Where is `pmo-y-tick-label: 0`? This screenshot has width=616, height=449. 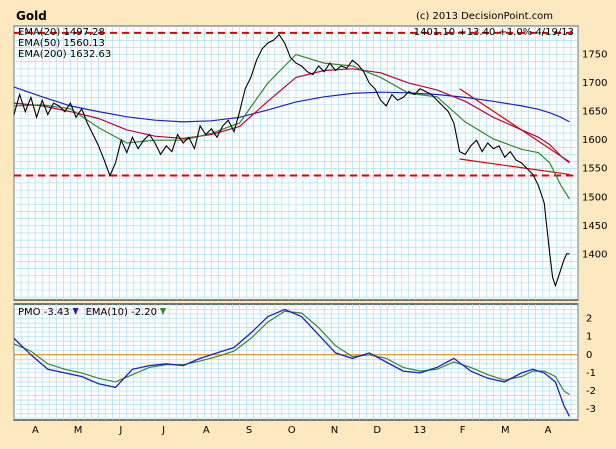
pmo-y-tick-label: 0 is located at coordinates (589, 355).